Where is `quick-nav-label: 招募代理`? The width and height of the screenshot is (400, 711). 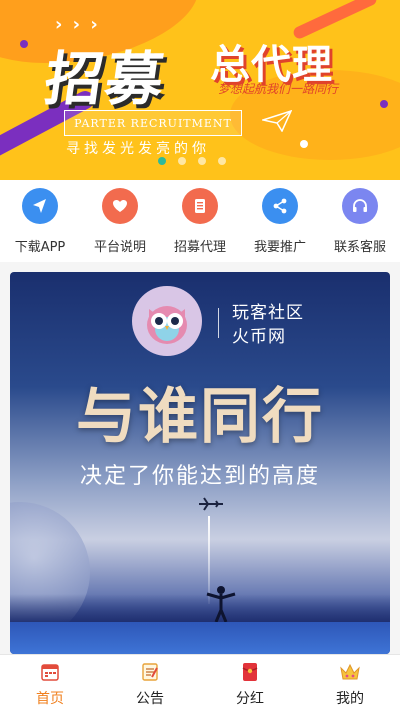 quick-nav-label: 招募代理 is located at coordinates (199, 247).